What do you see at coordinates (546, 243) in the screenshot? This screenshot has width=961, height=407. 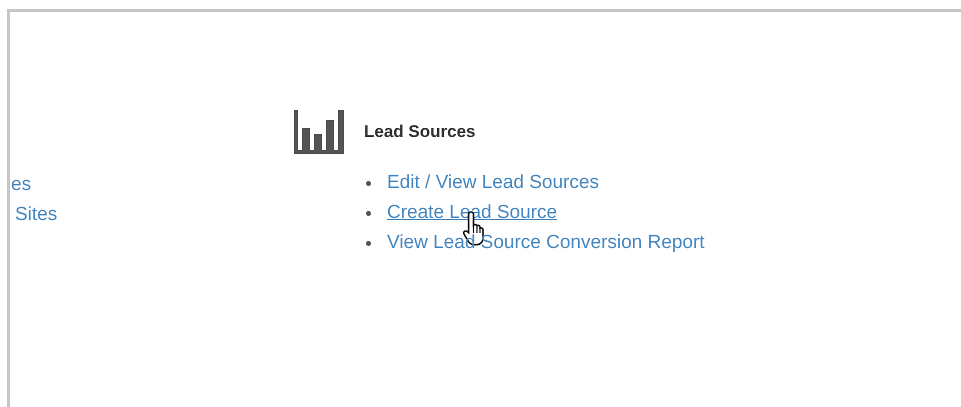 I see `link: View Lead Source Conversion Report` at bounding box center [546, 243].